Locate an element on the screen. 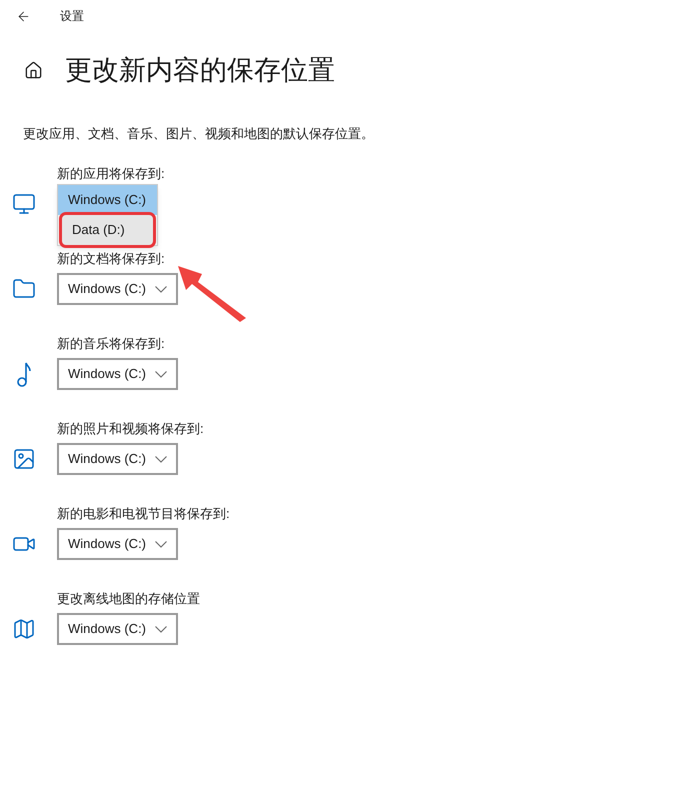 Image resolution: width=692 pixels, height=804 pixels. dropdown-option: Data (D:) is located at coordinates (107, 230).